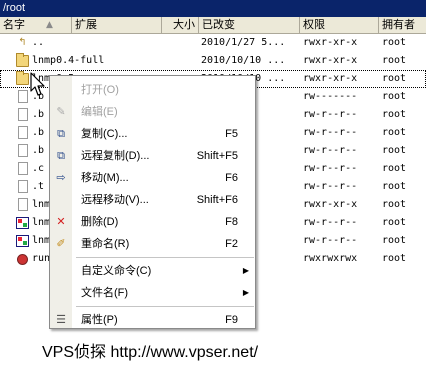 The height and width of the screenshot is (368, 426). Describe the element at coordinates (152, 156) in the screenshot. I see `menu-item: ⧉ 远程复制(D)... Shift+F5` at that location.